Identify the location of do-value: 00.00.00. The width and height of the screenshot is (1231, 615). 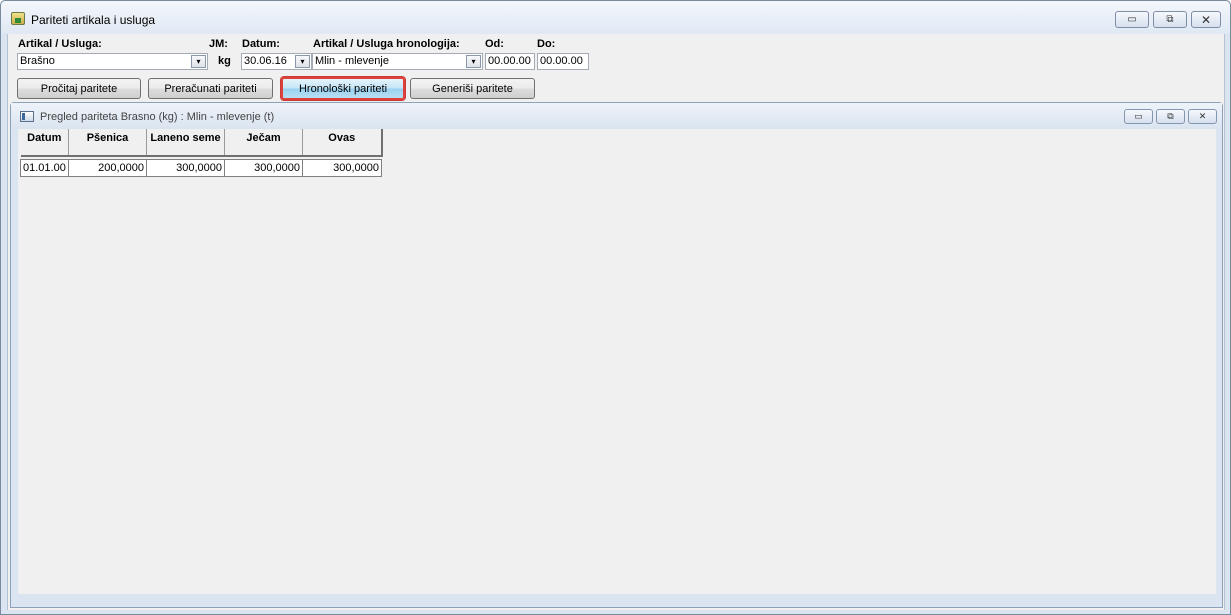
(561, 61).